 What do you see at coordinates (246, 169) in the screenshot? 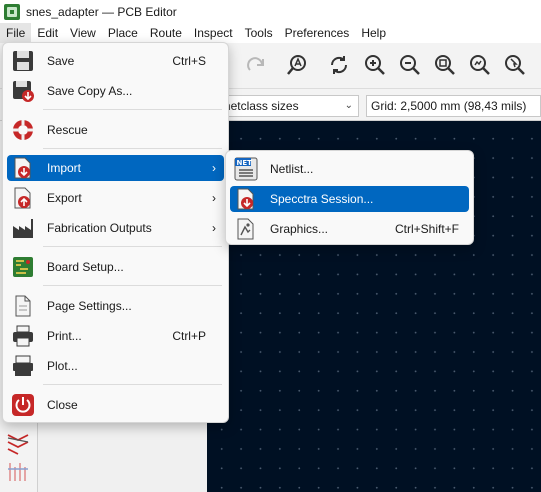
I see `netlist-icon: NET` at bounding box center [246, 169].